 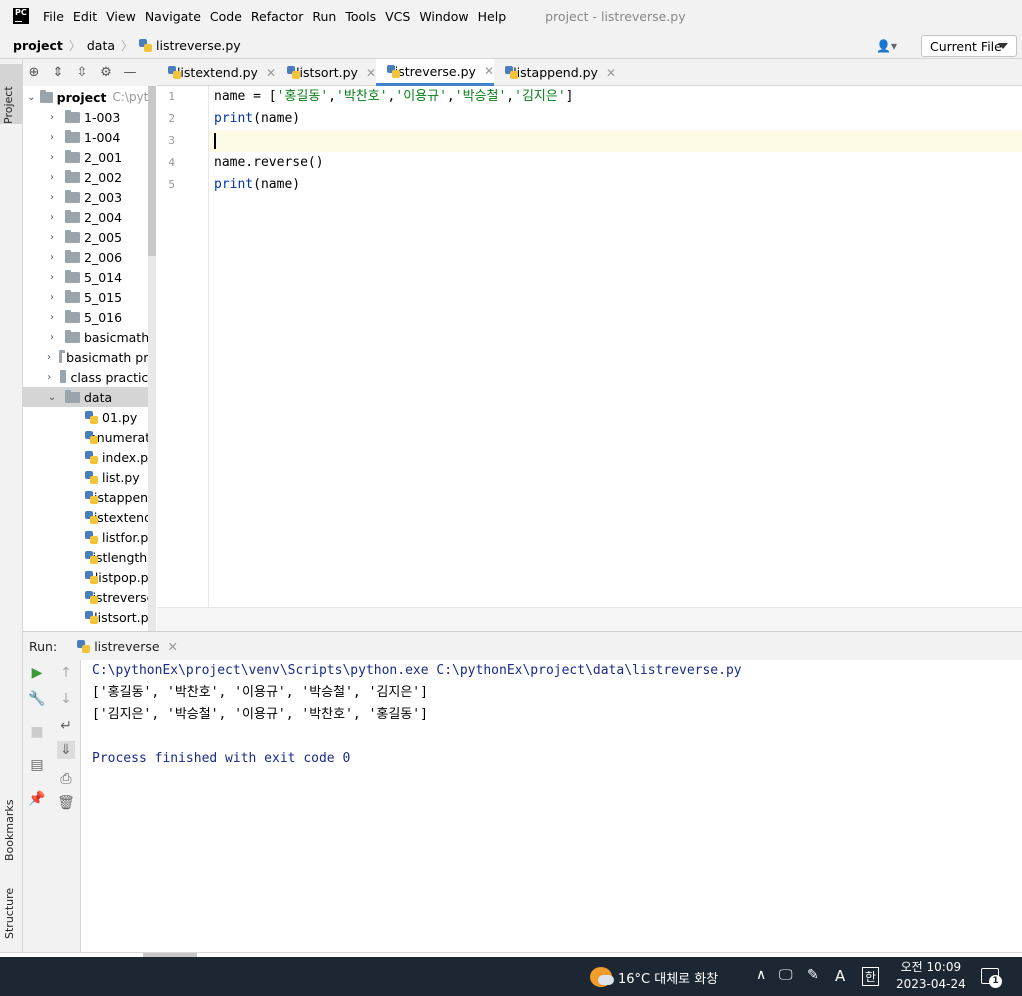 I want to click on minimize-icon: —, so click(x=130, y=72).